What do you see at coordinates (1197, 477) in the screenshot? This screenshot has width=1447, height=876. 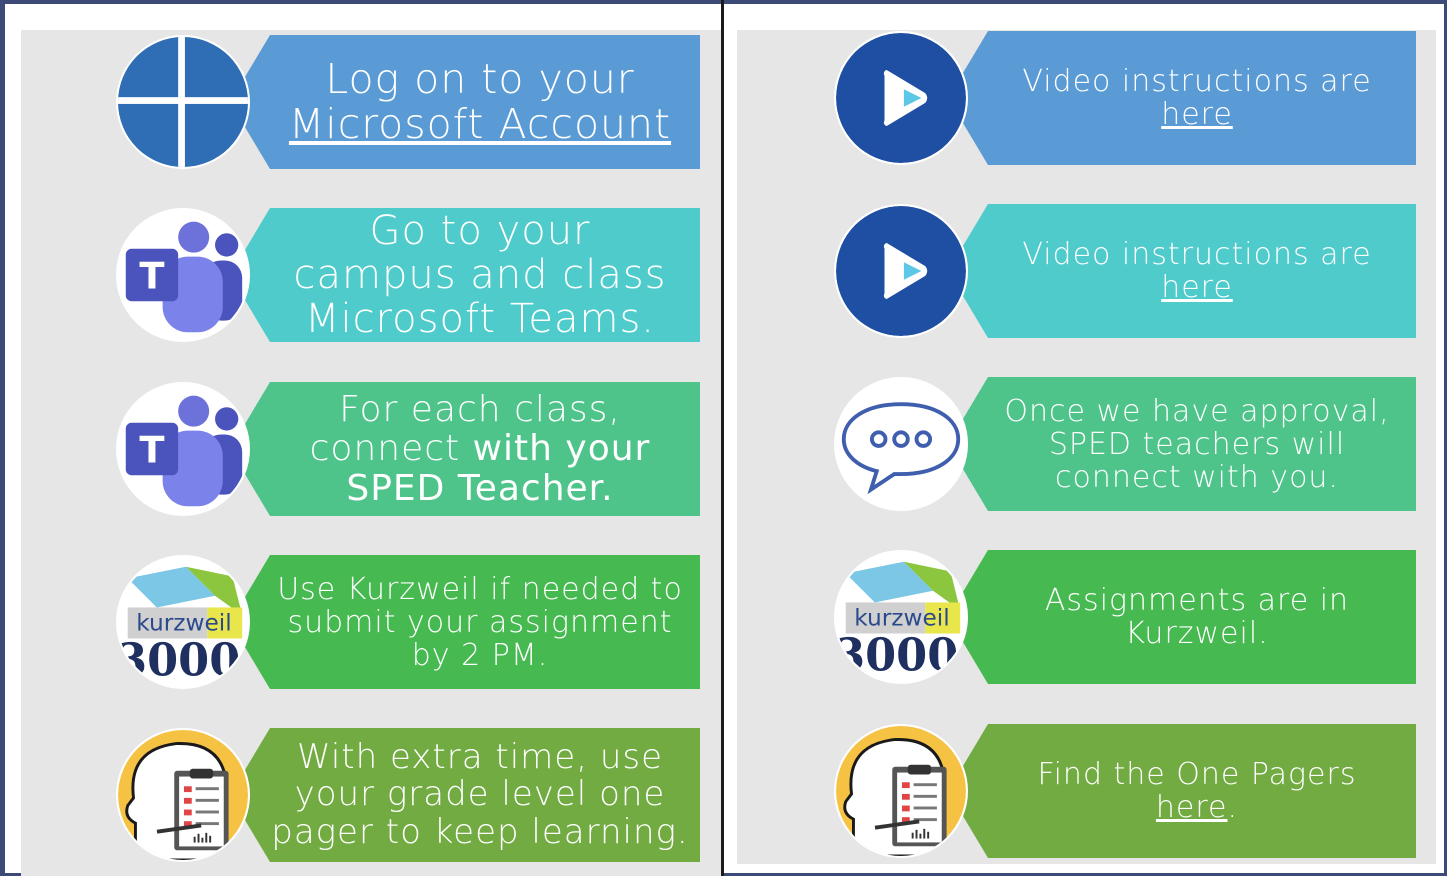 I see `step-text-line3: connect with you.` at bounding box center [1197, 477].